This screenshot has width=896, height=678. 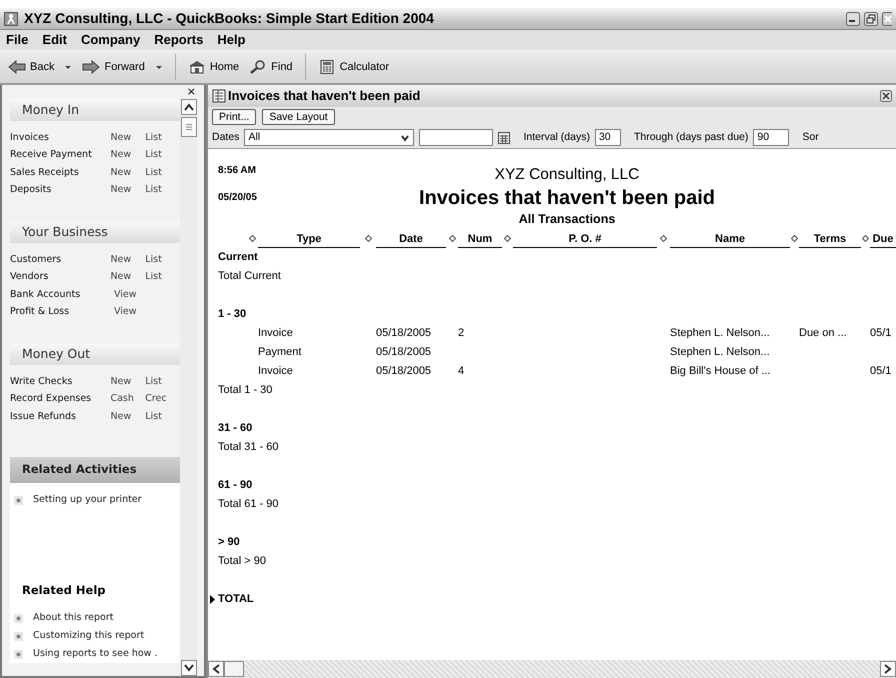 What do you see at coordinates (607, 137) in the screenshot?
I see `interval-field: 30` at bounding box center [607, 137].